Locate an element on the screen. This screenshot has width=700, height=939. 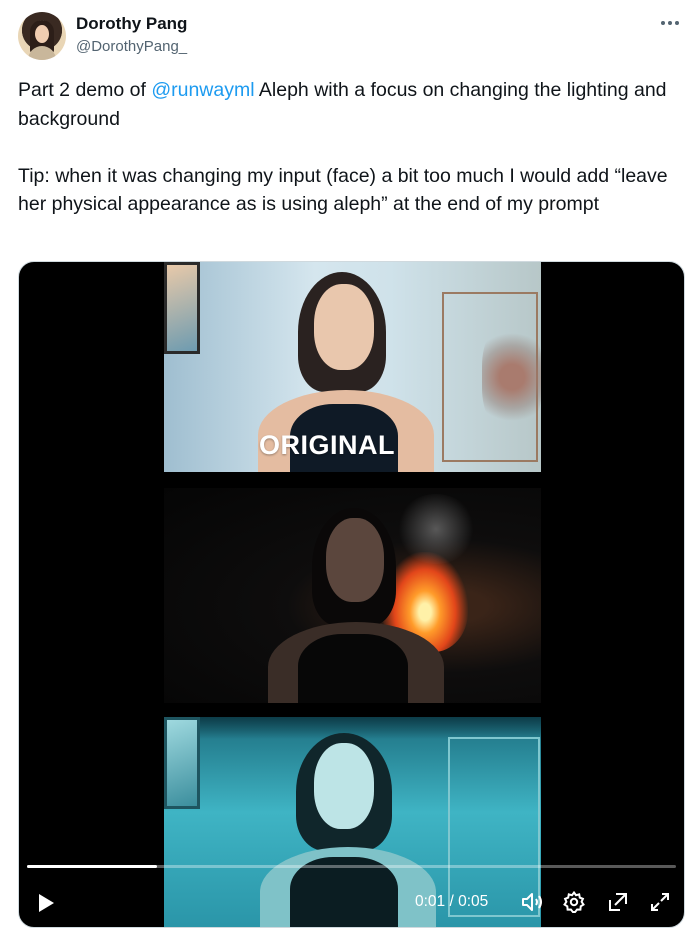
fullscreen-icon is located at coordinates (660, 904).